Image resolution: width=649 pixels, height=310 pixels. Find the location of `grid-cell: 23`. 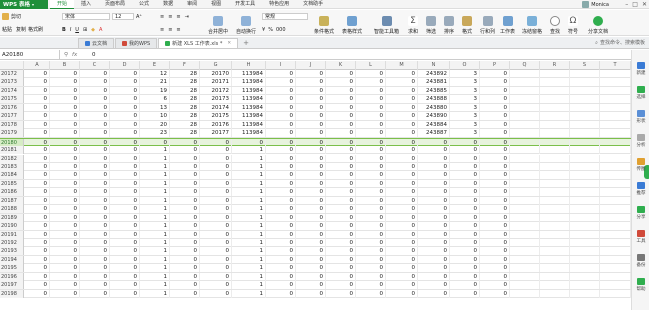

grid-cell: 23 is located at coordinates (155, 133).